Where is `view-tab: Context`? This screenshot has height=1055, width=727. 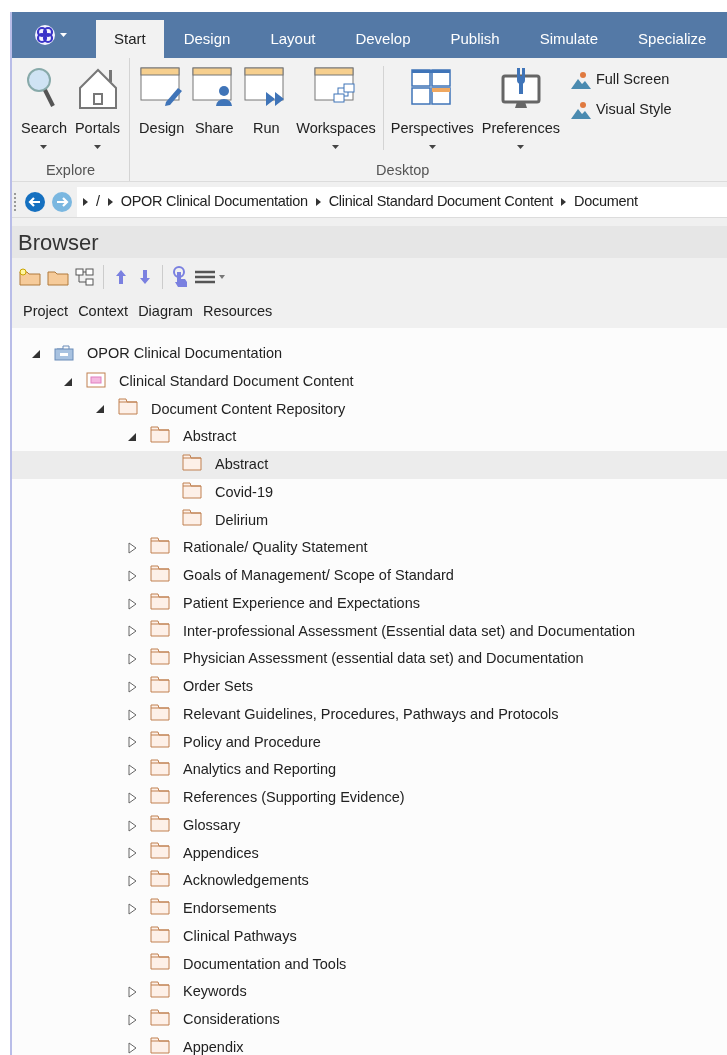
view-tab: Context is located at coordinates (103, 312).